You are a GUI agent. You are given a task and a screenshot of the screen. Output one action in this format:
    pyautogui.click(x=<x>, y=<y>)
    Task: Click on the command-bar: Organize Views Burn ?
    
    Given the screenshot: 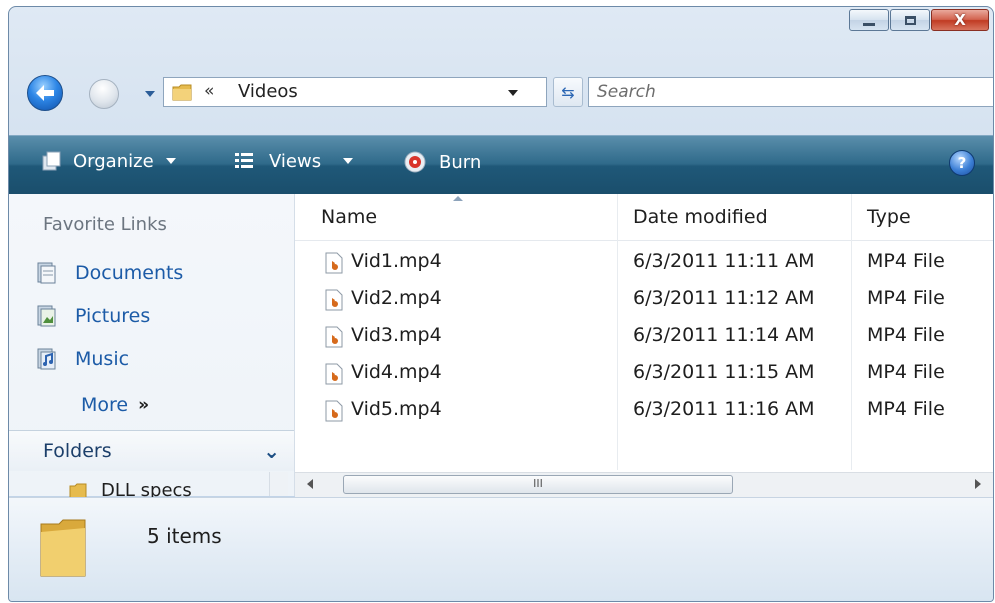 What is the action you would take?
    pyautogui.click(x=501, y=165)
    